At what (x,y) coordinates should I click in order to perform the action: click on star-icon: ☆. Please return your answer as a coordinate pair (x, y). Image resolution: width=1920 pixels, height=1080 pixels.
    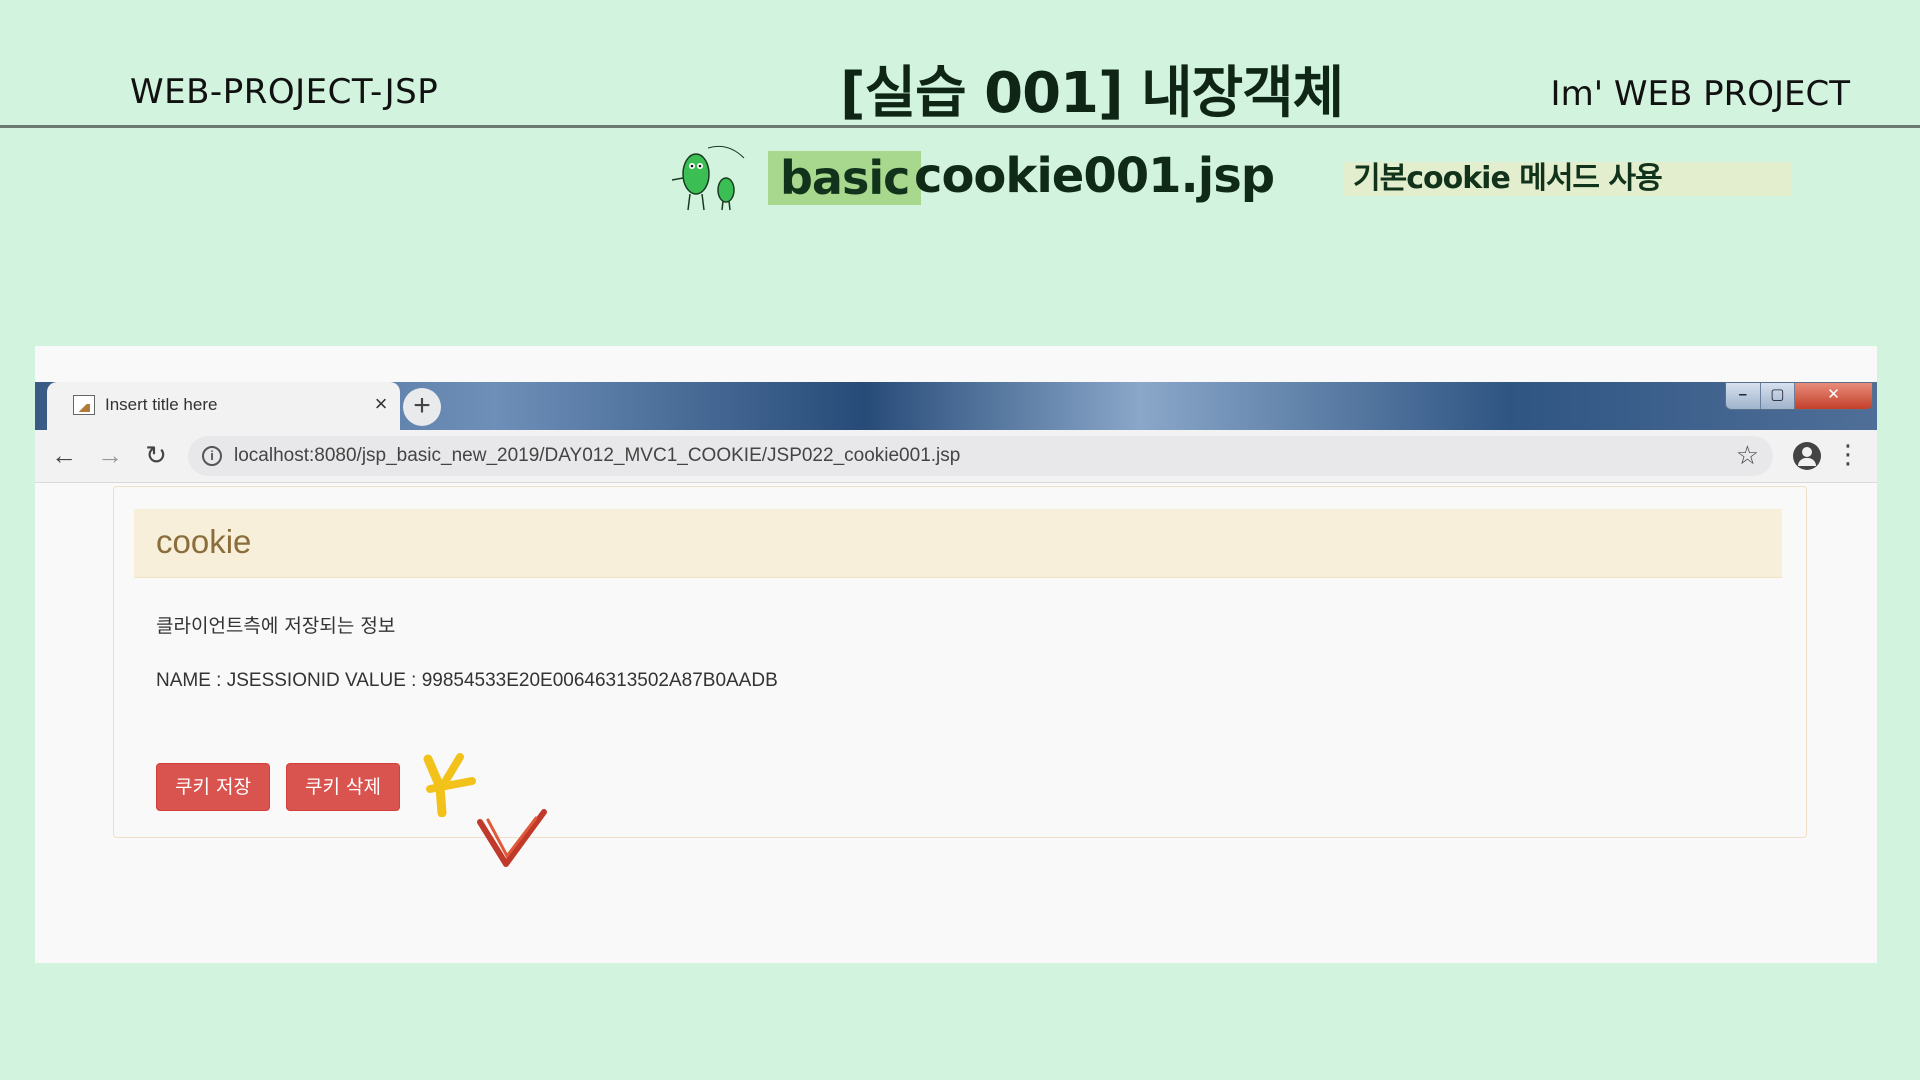
    Looking at the image, I should click on (1747, 455).